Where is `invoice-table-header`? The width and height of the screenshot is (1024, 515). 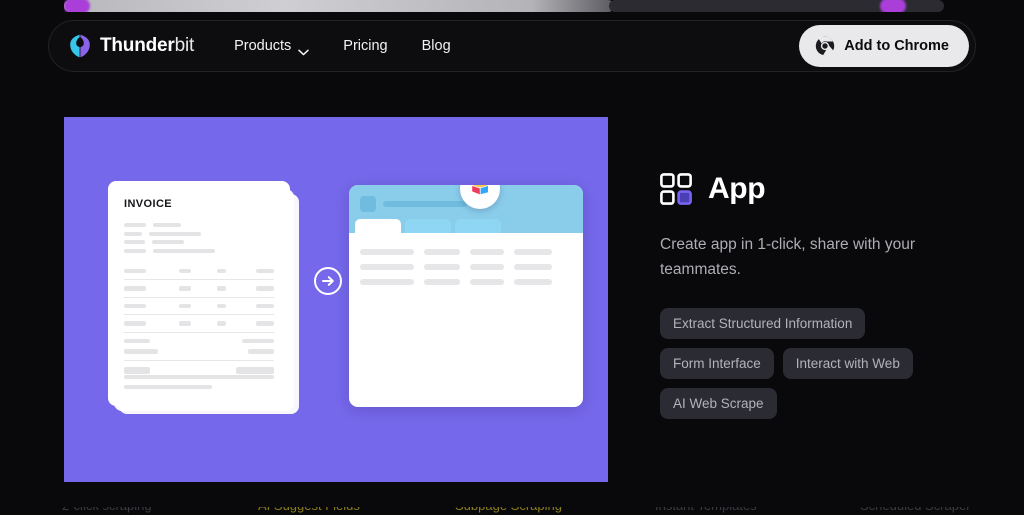 invoice-table-header is located at coordinates (199, 270).